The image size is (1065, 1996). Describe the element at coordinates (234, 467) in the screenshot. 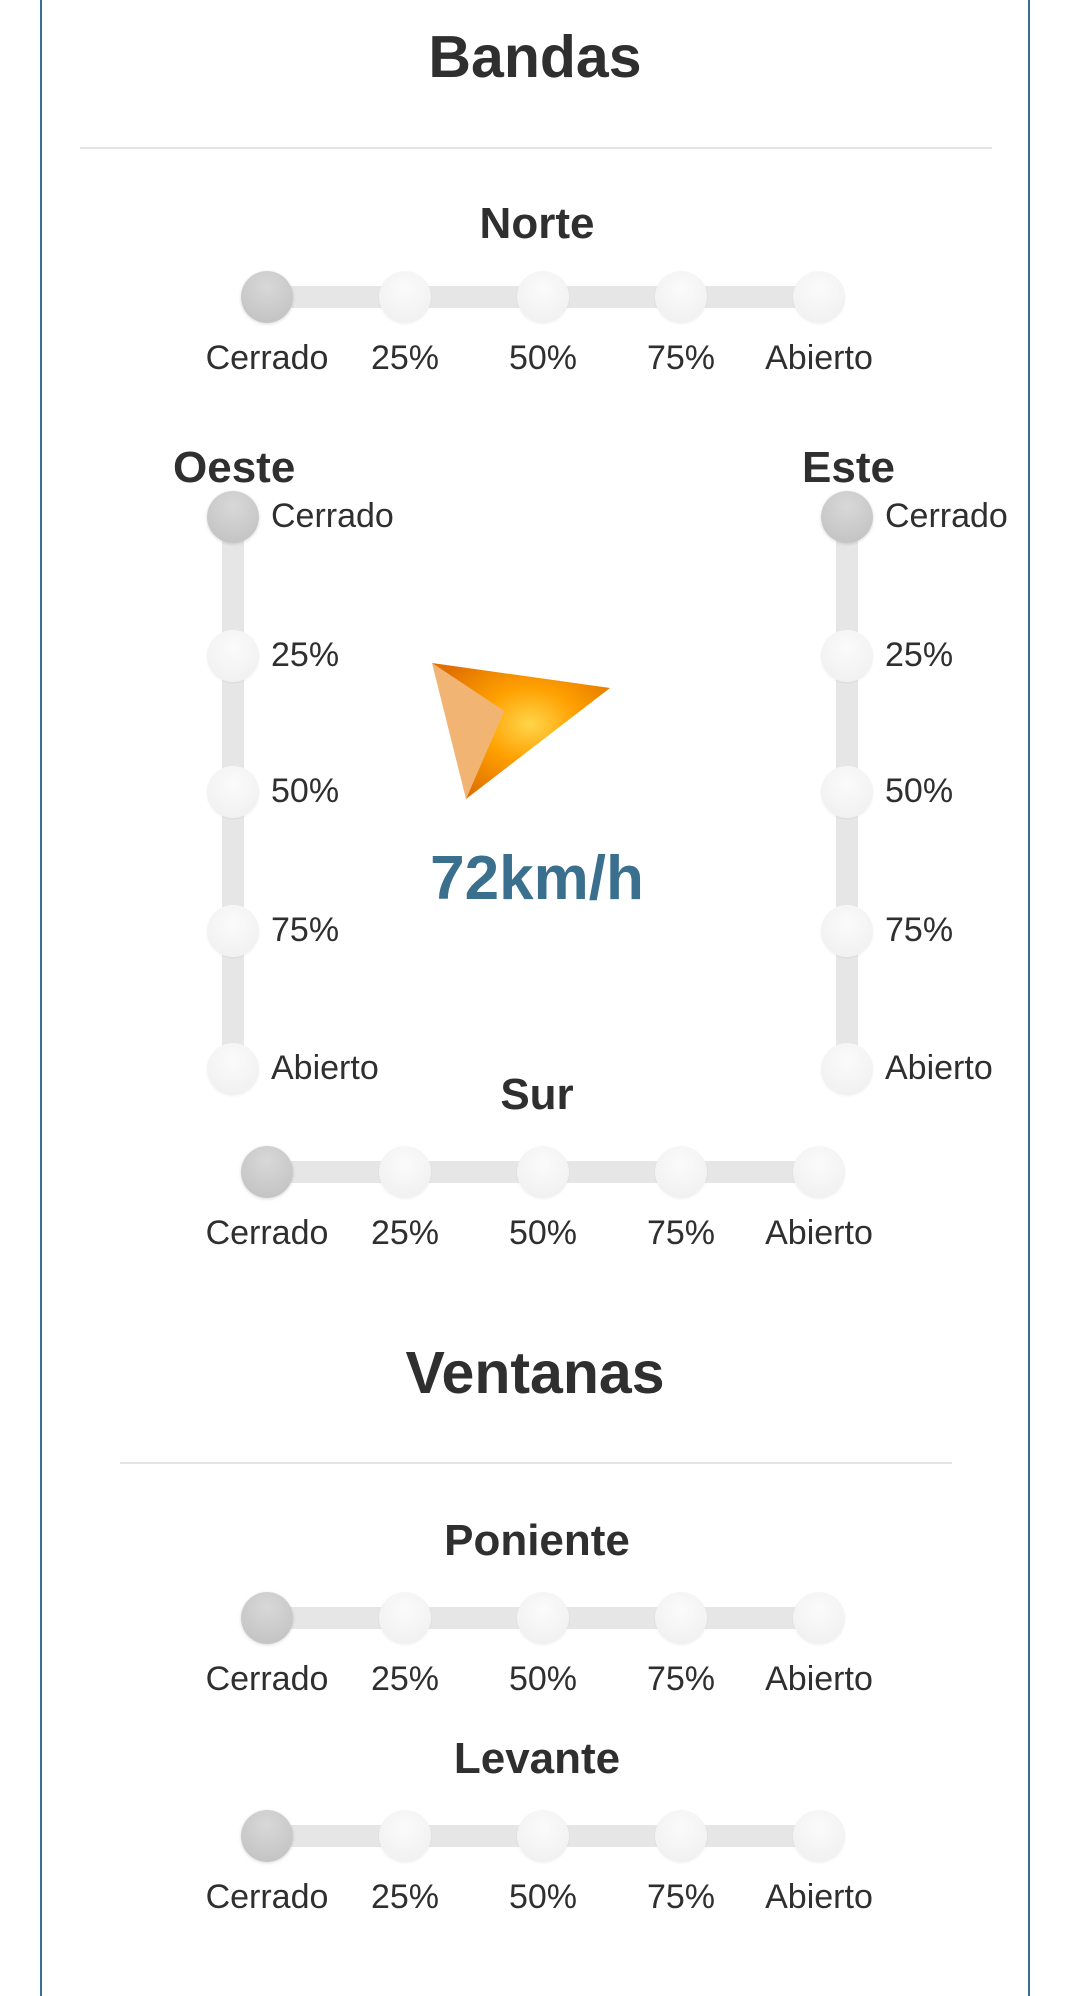

I see `slider-title-oeste: Oeste` at that location.